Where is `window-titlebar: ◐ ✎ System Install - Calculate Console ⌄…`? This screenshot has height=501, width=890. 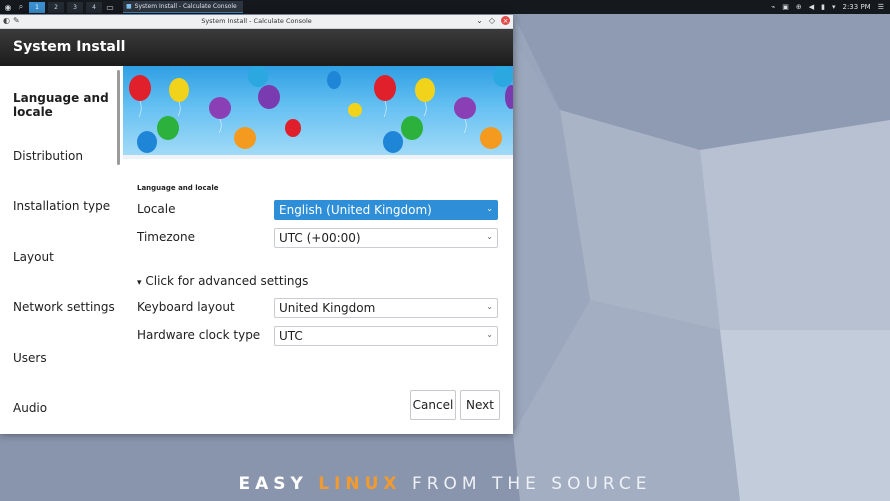
window-titlebar: ◐ ✎ System Install - Calculate Console ⌄… is located at coordinates (256, 22).